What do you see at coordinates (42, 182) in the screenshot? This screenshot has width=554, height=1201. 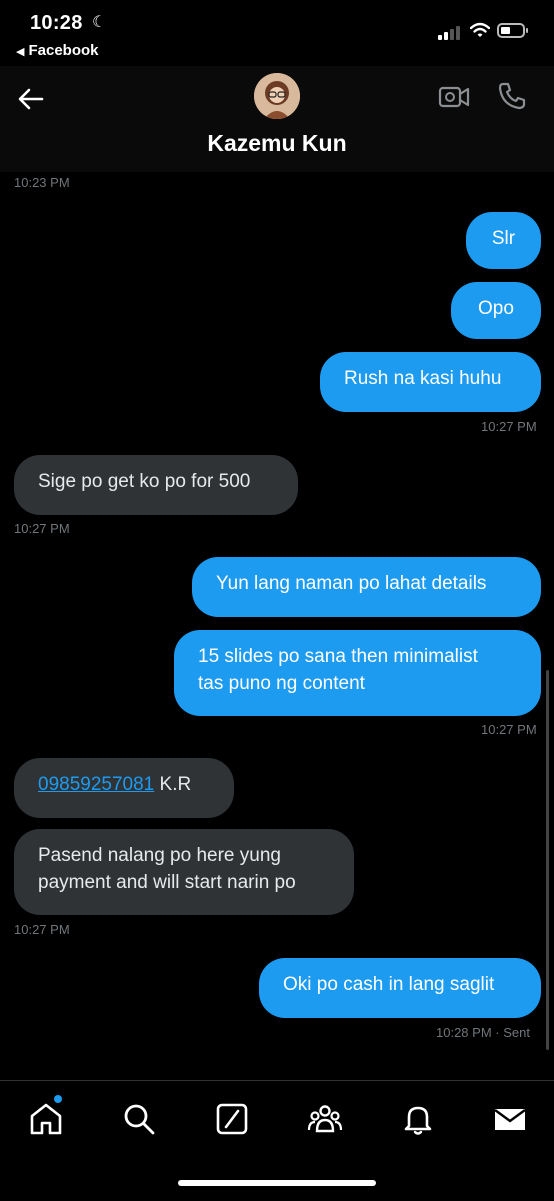 I see `message-timestamp: 10:23 PM` at bounding box center [42, 182].